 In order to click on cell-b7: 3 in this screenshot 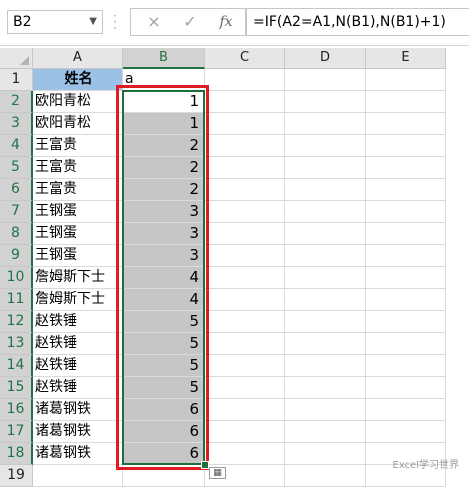, I will do `click(164, 212)`.